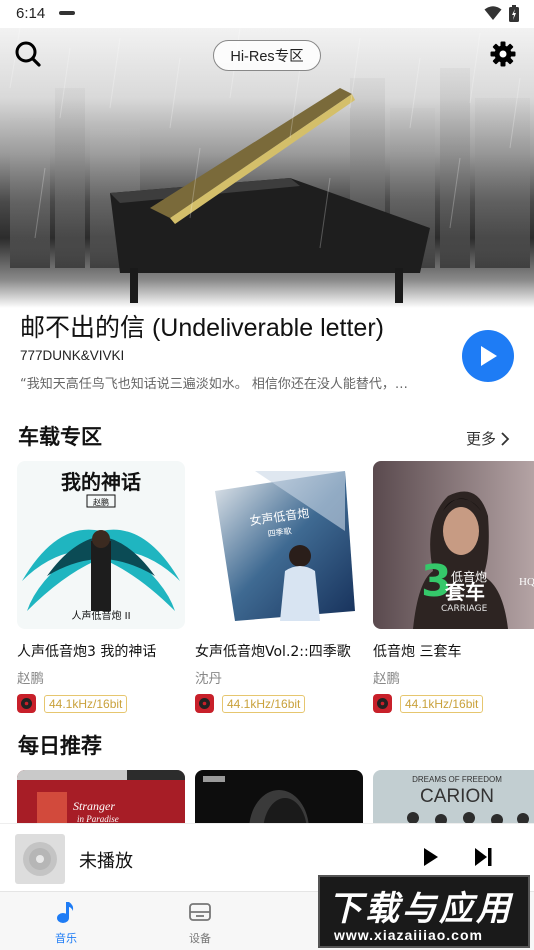 This screenshot has height=950, width=534. I want to click on skip-next-icon, so click(483, 857).